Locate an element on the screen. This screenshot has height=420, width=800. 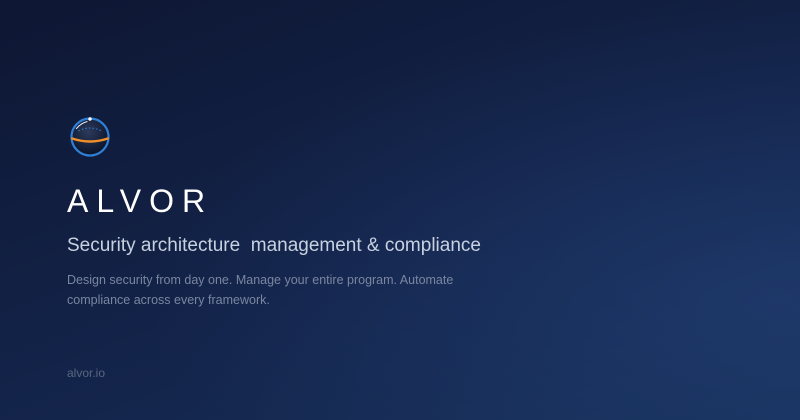
brand-name: ALVOR is located at coordinates (140, 201).